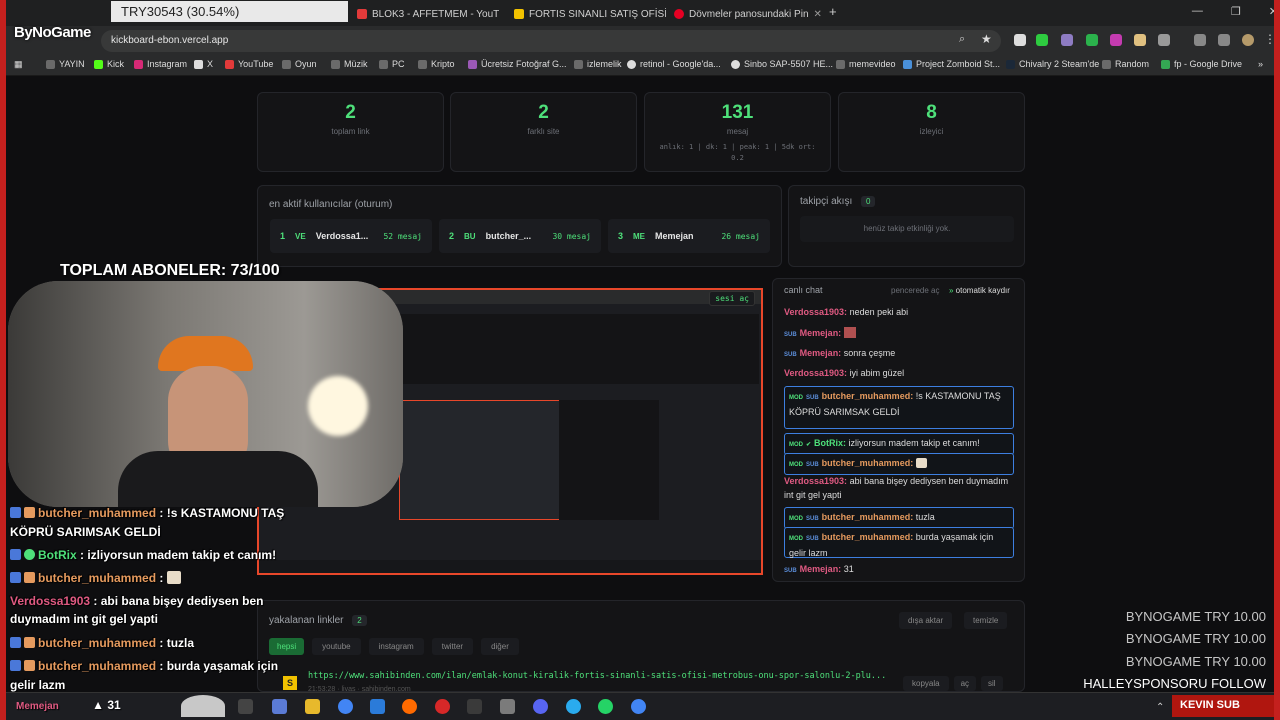 Image resolution: width=1280 pixels, height=720 pixels. I want to click on bookmark: Oyun, so click(299, 64).